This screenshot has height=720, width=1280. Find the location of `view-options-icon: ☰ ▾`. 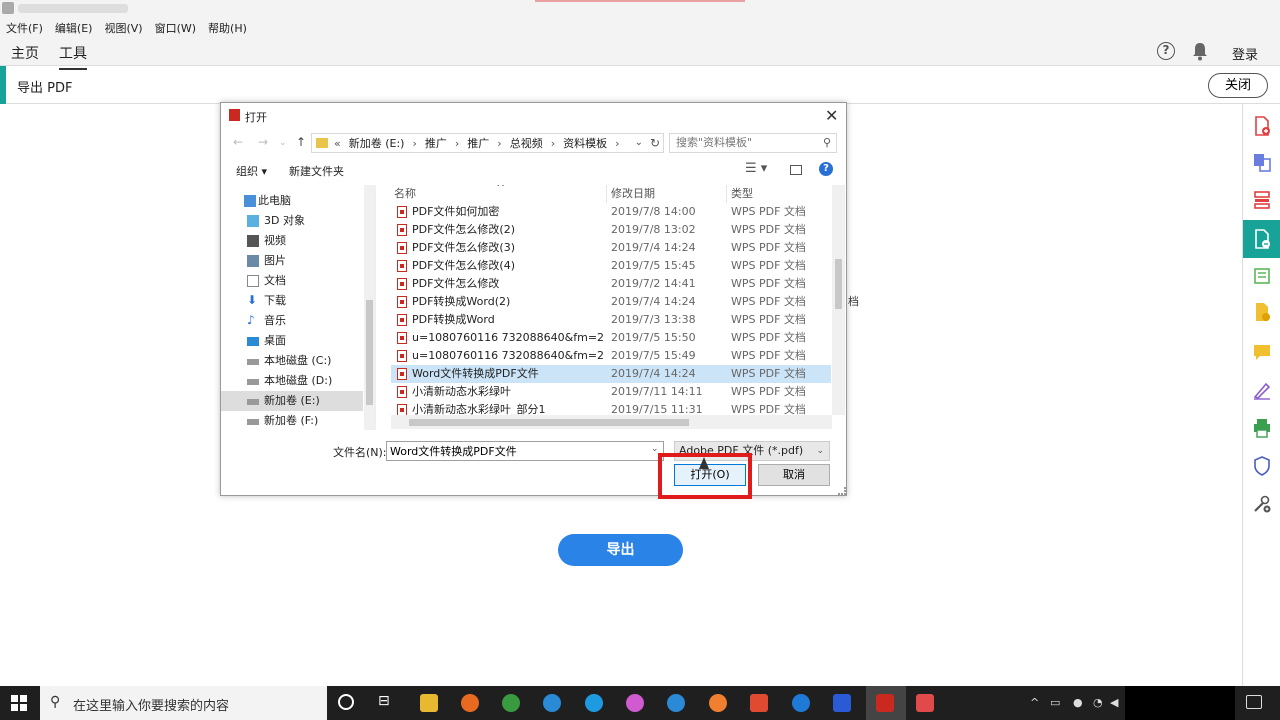

view-options-icon: ☰ ▾ is located at coordinates (756, 168).